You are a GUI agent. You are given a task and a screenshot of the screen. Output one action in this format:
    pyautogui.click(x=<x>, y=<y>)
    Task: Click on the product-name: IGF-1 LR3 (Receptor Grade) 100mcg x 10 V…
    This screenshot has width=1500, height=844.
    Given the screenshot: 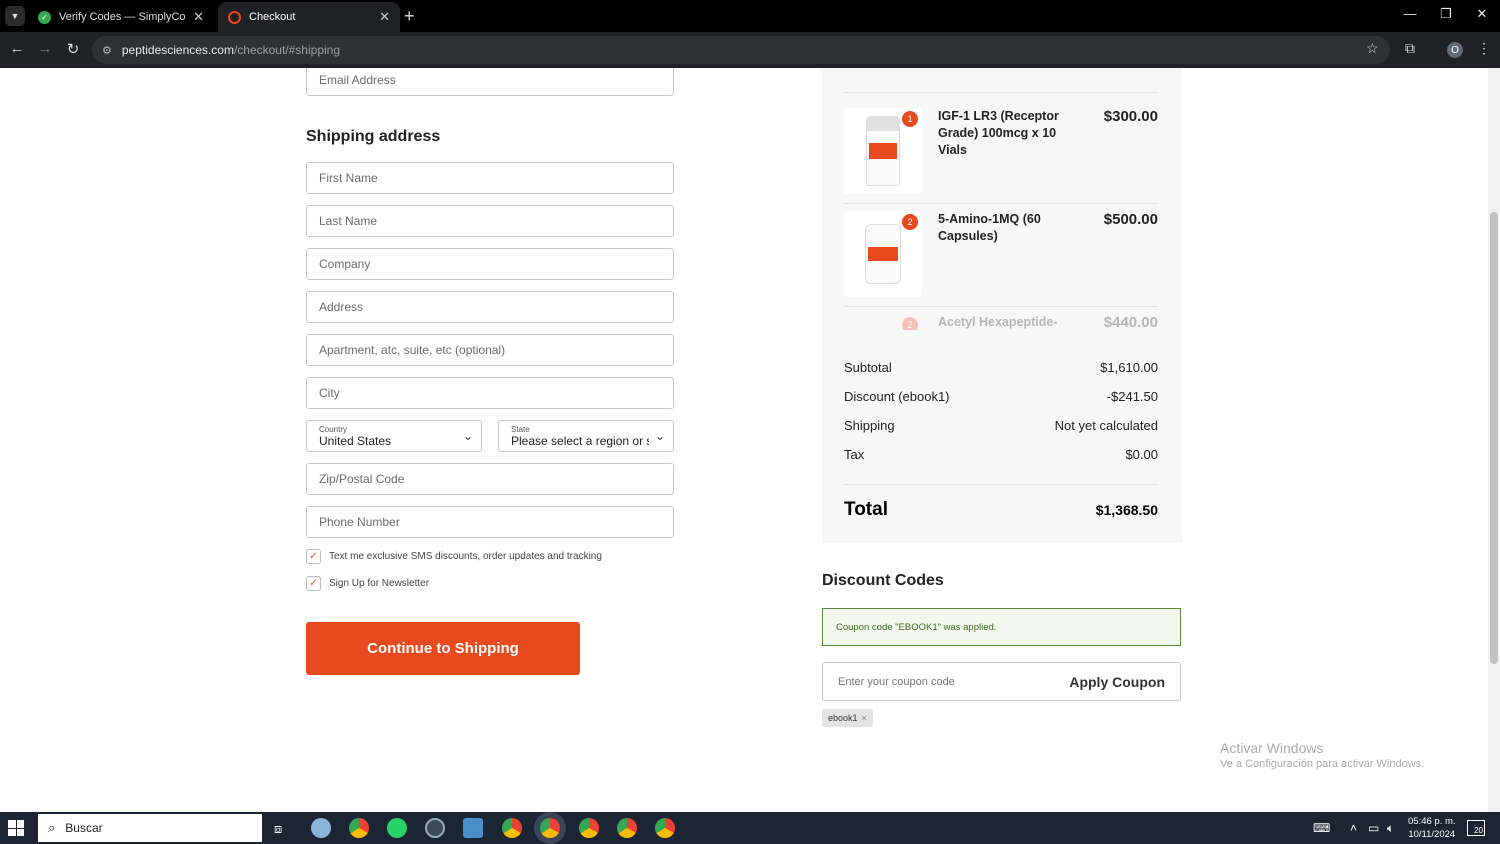 What is the action you would take?
    pyautogui.click(x=998, y=133)
    